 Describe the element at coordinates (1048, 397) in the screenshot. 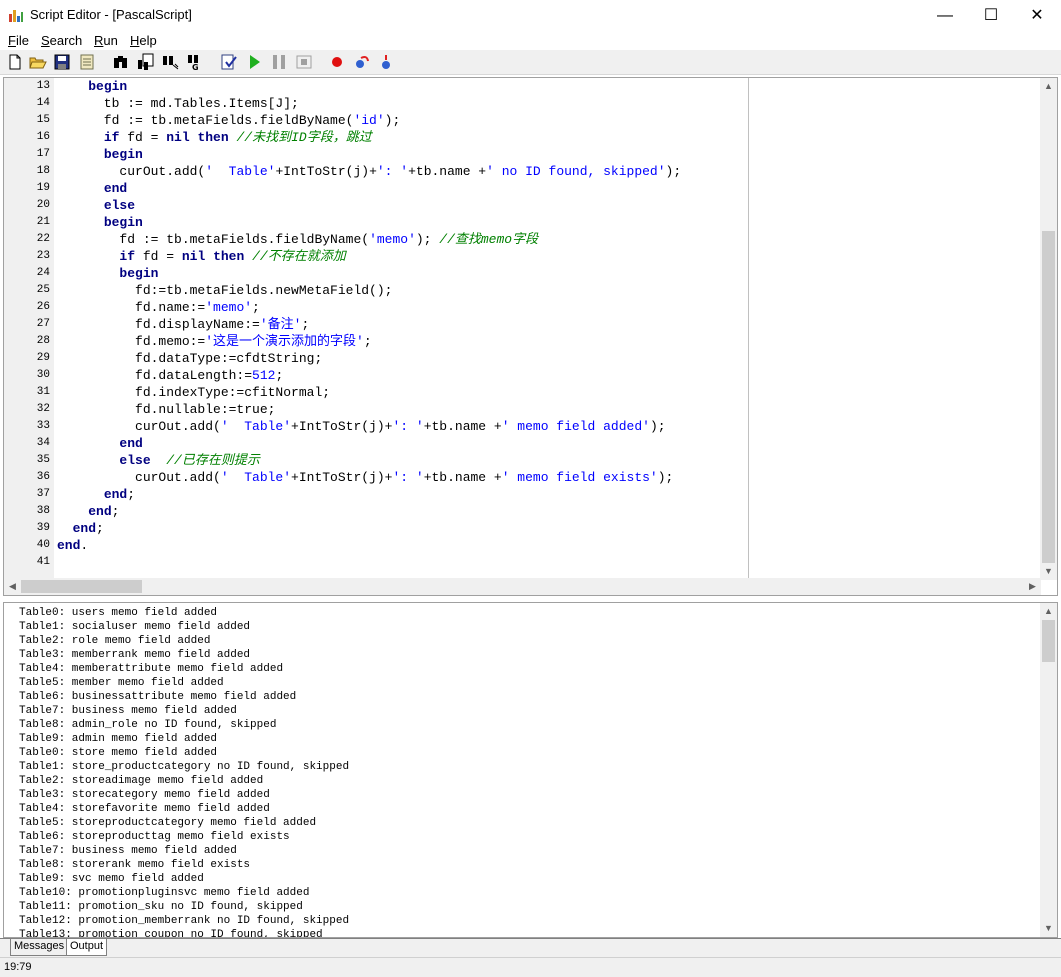

I see `editor-vscroll-thumb` at that location.